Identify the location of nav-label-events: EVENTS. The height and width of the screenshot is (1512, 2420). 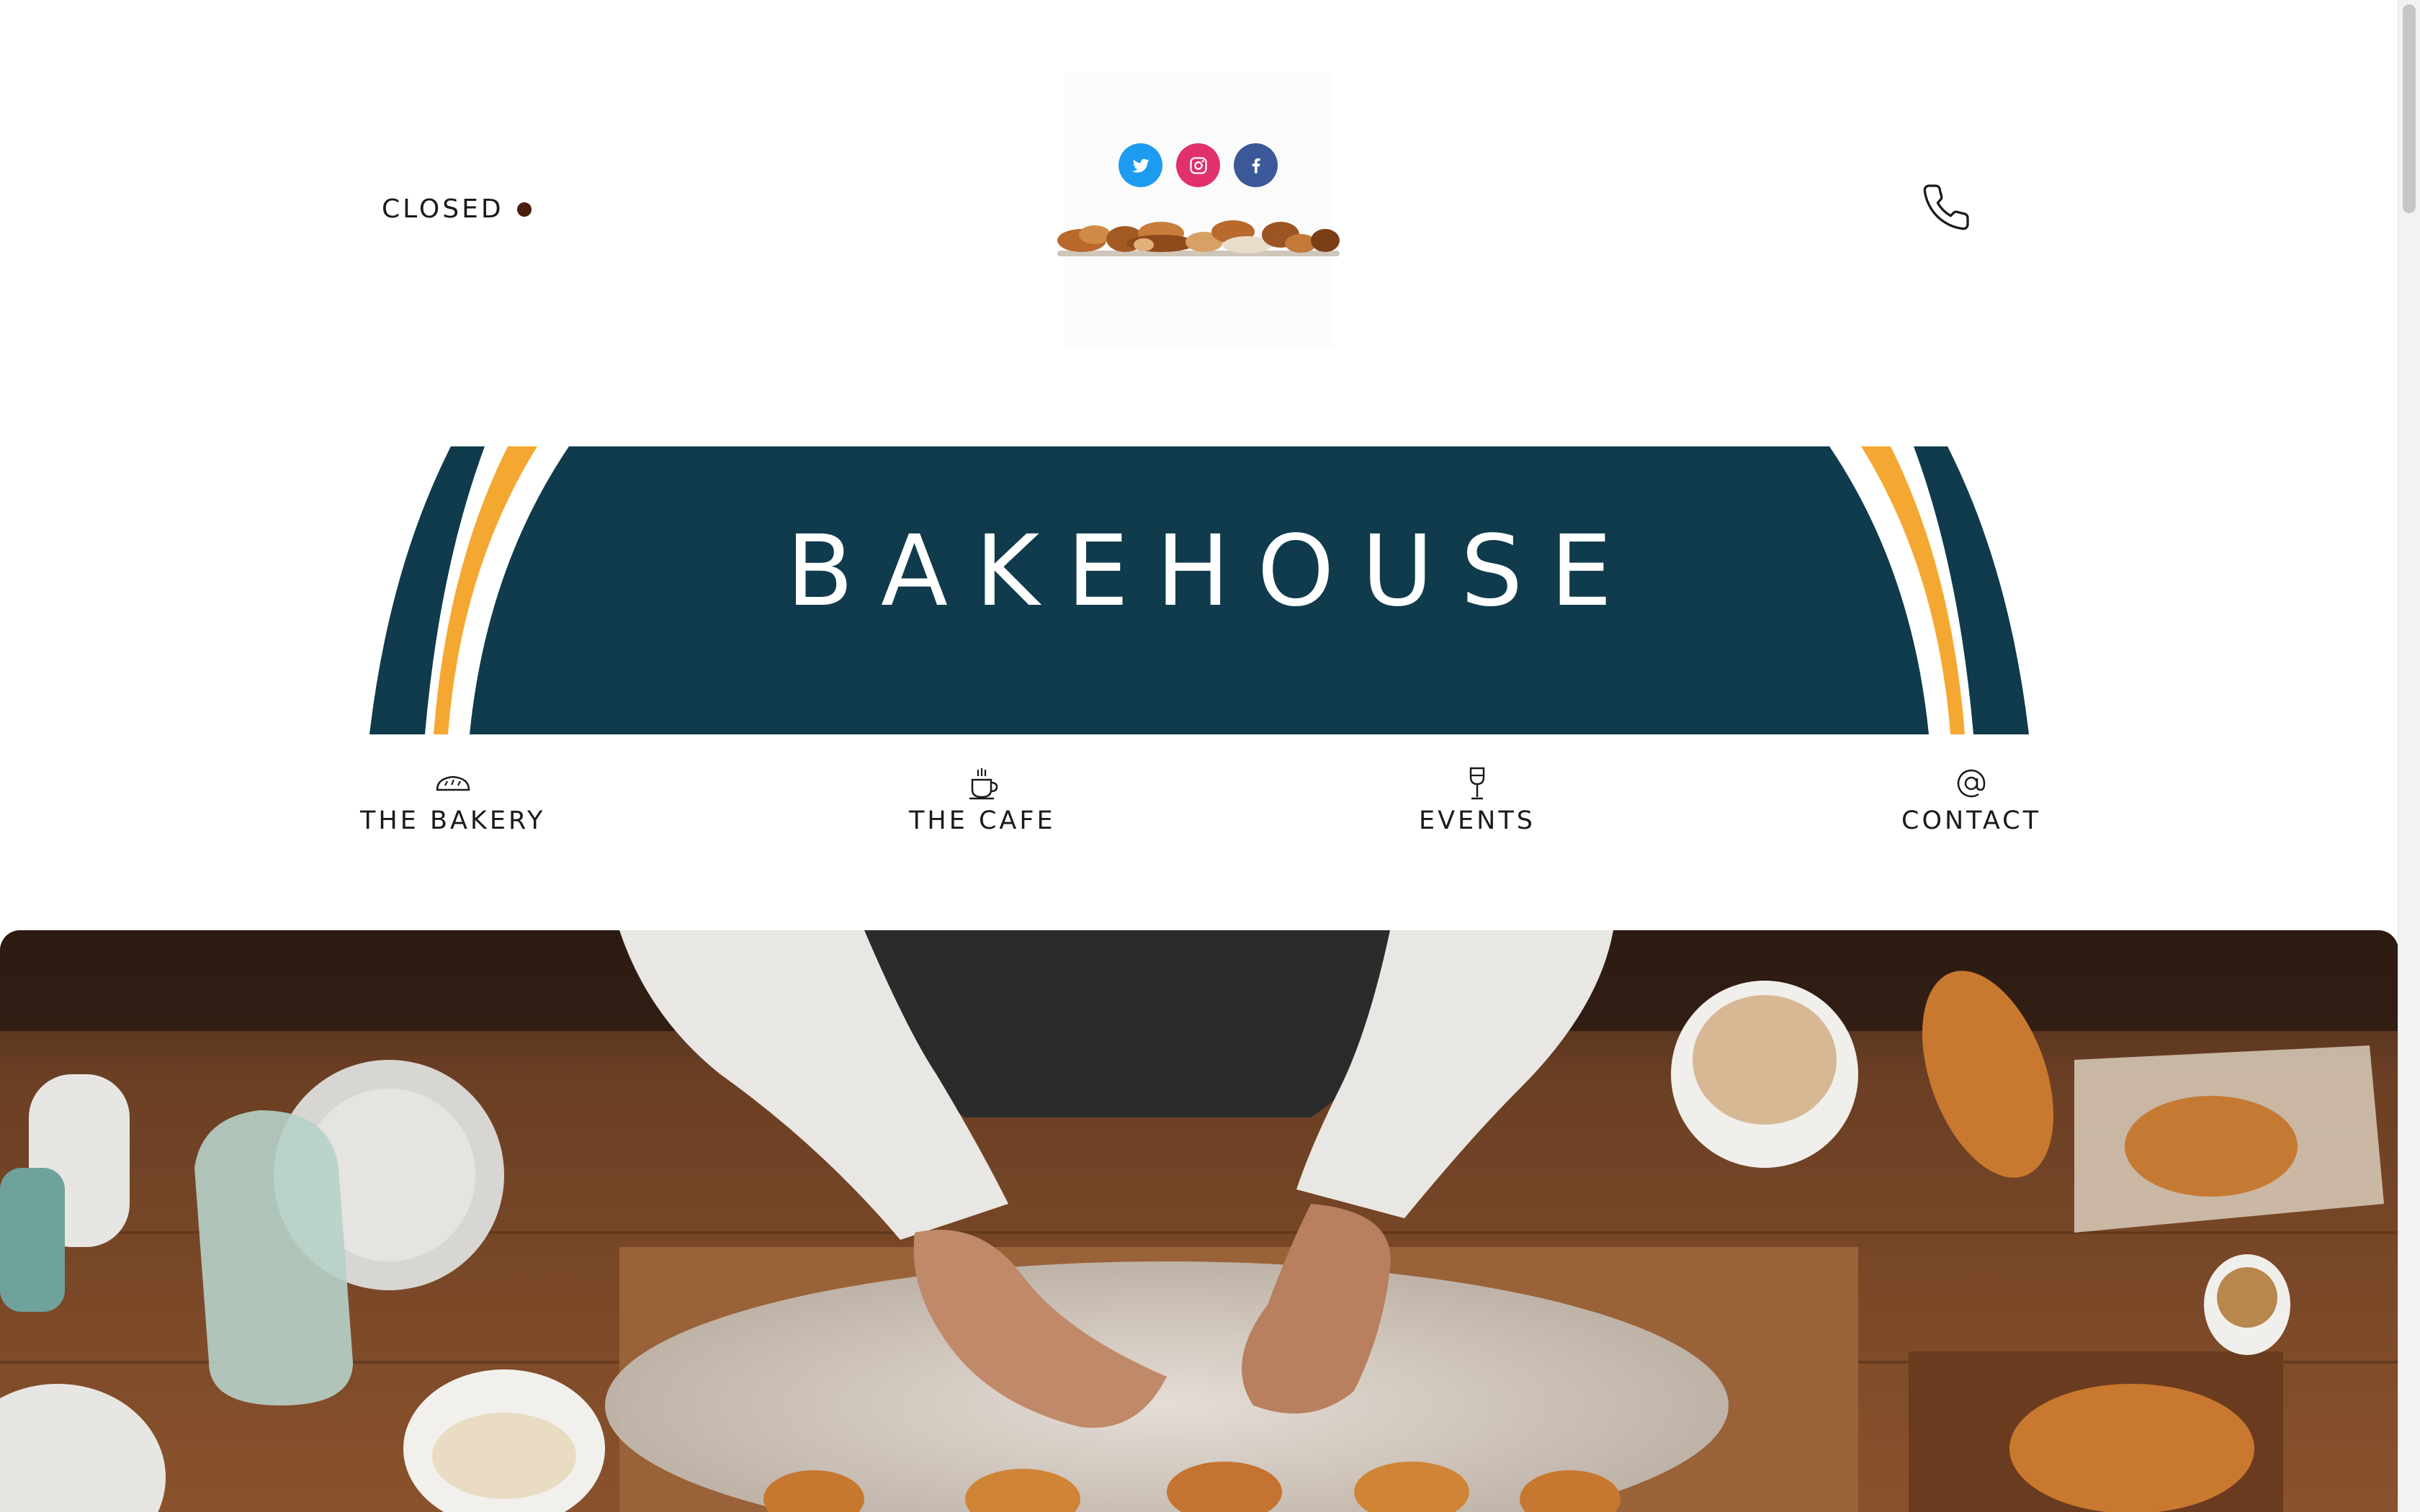
(1477, 820).